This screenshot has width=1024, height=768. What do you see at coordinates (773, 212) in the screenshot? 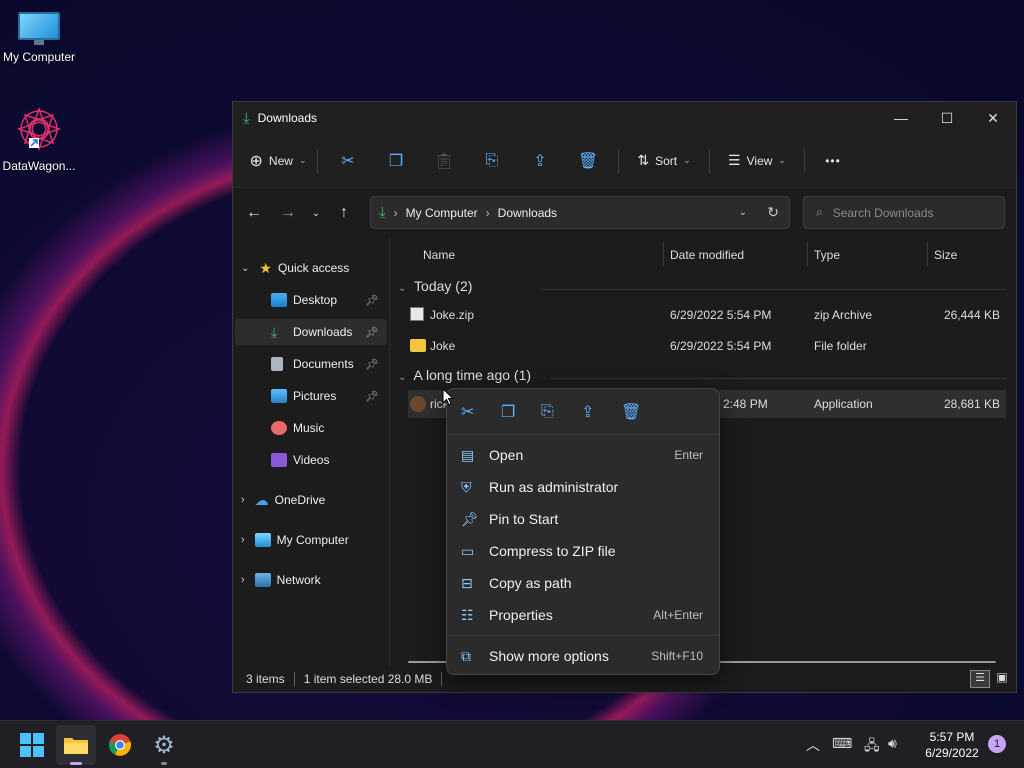
I see `refresh-icon: ↻` at bounding box center [773, 212].